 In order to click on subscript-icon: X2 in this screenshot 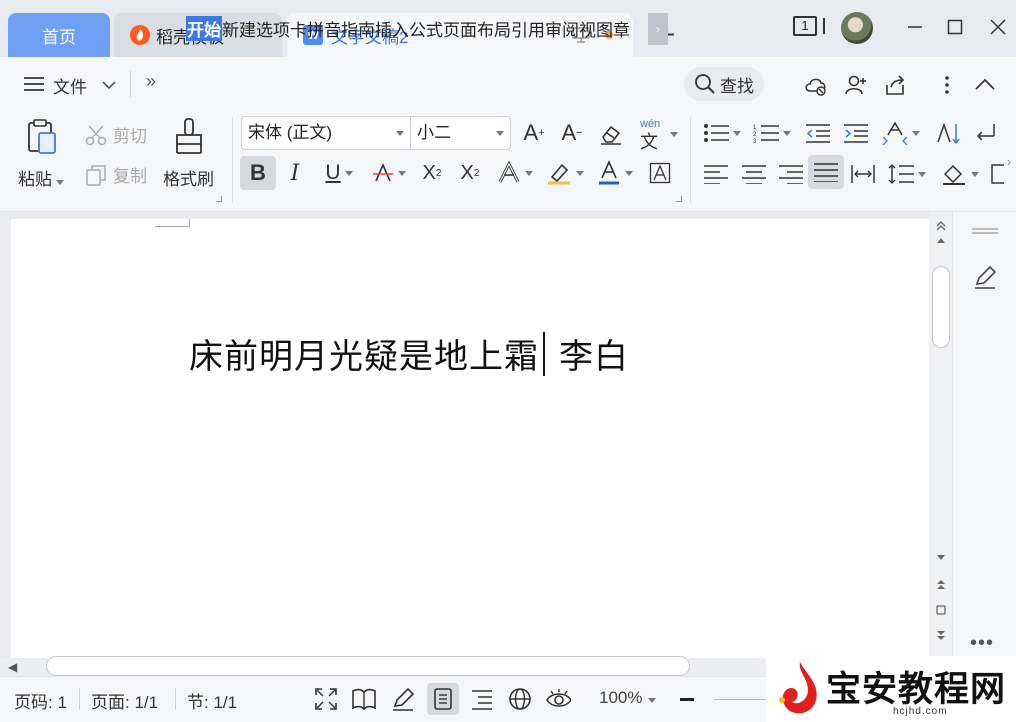, I will do `click(470, 173)`.